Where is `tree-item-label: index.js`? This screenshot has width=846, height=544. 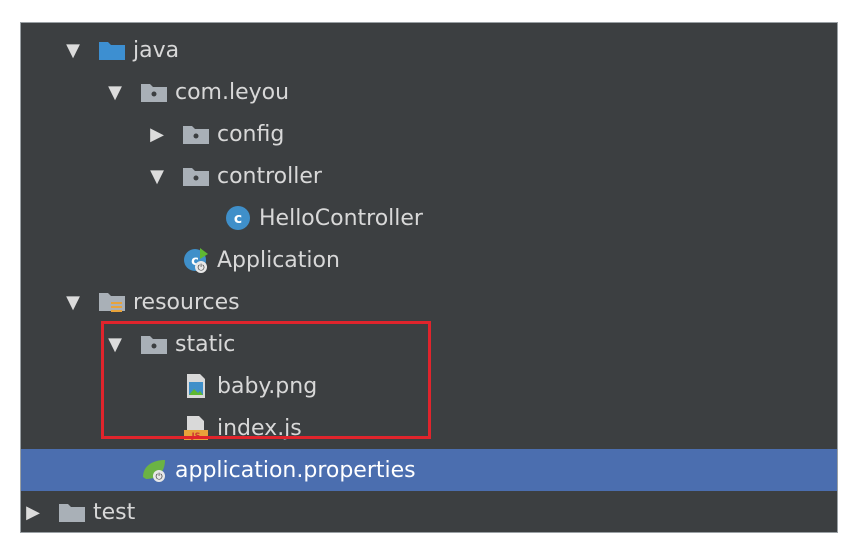
tree-item-label: index.js is located at coordinates (259, 428).